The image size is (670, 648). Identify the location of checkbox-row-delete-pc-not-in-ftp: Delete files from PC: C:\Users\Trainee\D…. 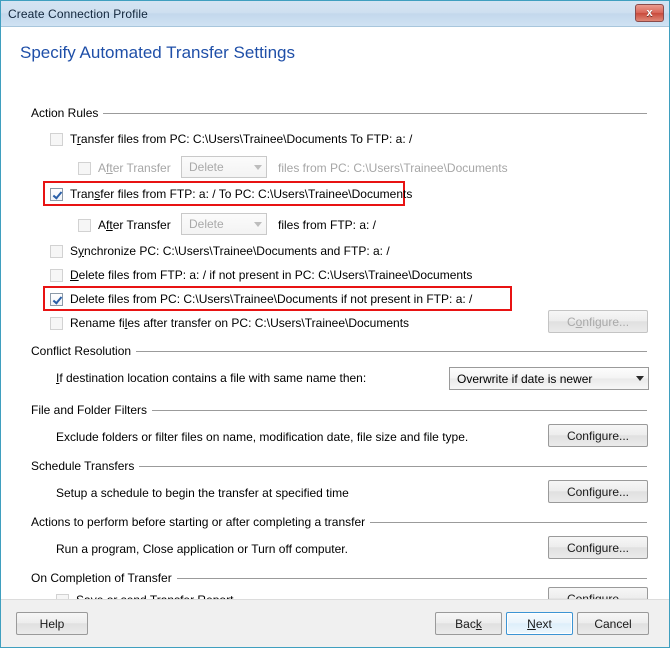
(261, 299).